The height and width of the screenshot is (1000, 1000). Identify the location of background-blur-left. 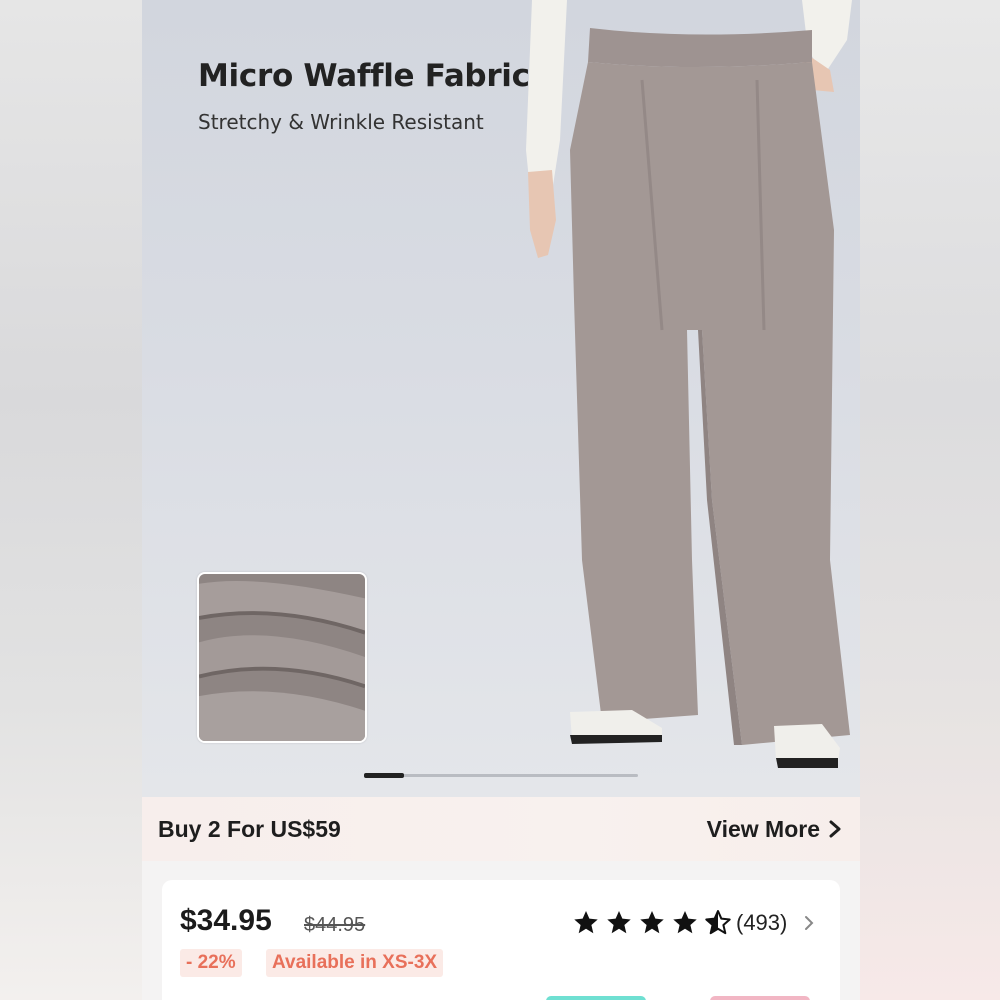
(71, 500).